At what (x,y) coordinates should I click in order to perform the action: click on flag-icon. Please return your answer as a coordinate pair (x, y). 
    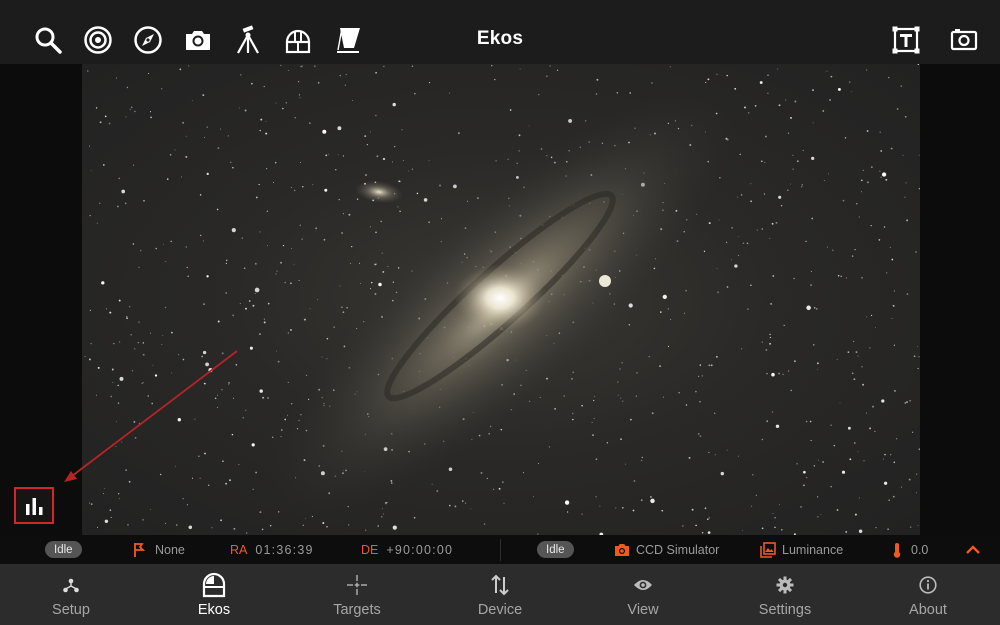
    Looking at the image, I should click on (140, 549).